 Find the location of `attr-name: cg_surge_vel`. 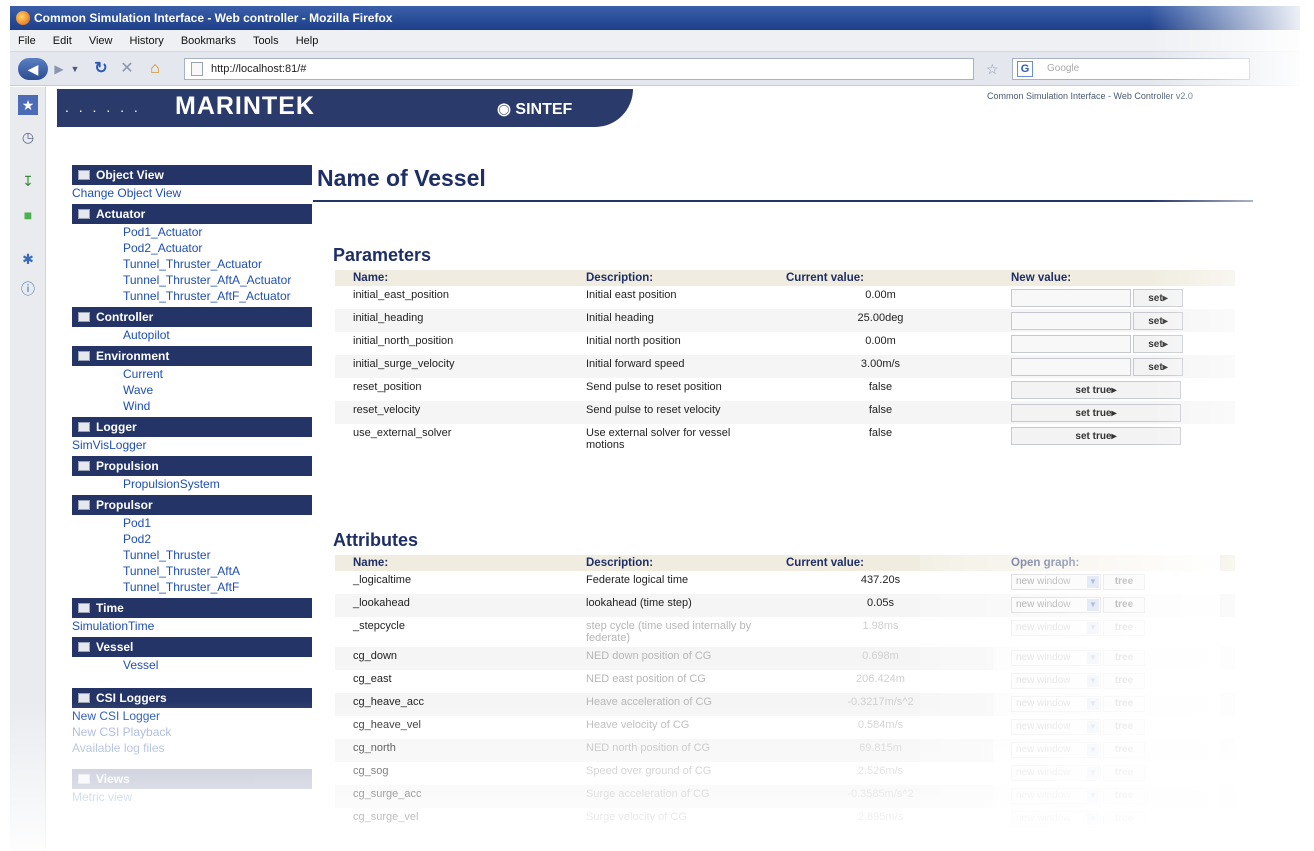

attr-name: cg_surge_vel is located at coordinates (386, 817).